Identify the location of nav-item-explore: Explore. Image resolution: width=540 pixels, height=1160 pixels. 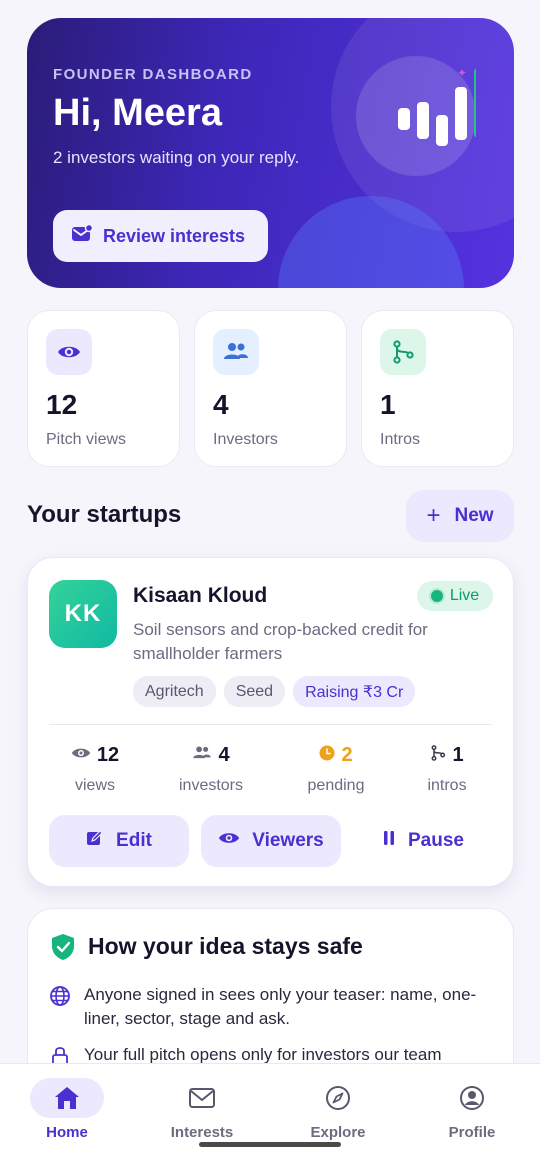
(338, 1109).